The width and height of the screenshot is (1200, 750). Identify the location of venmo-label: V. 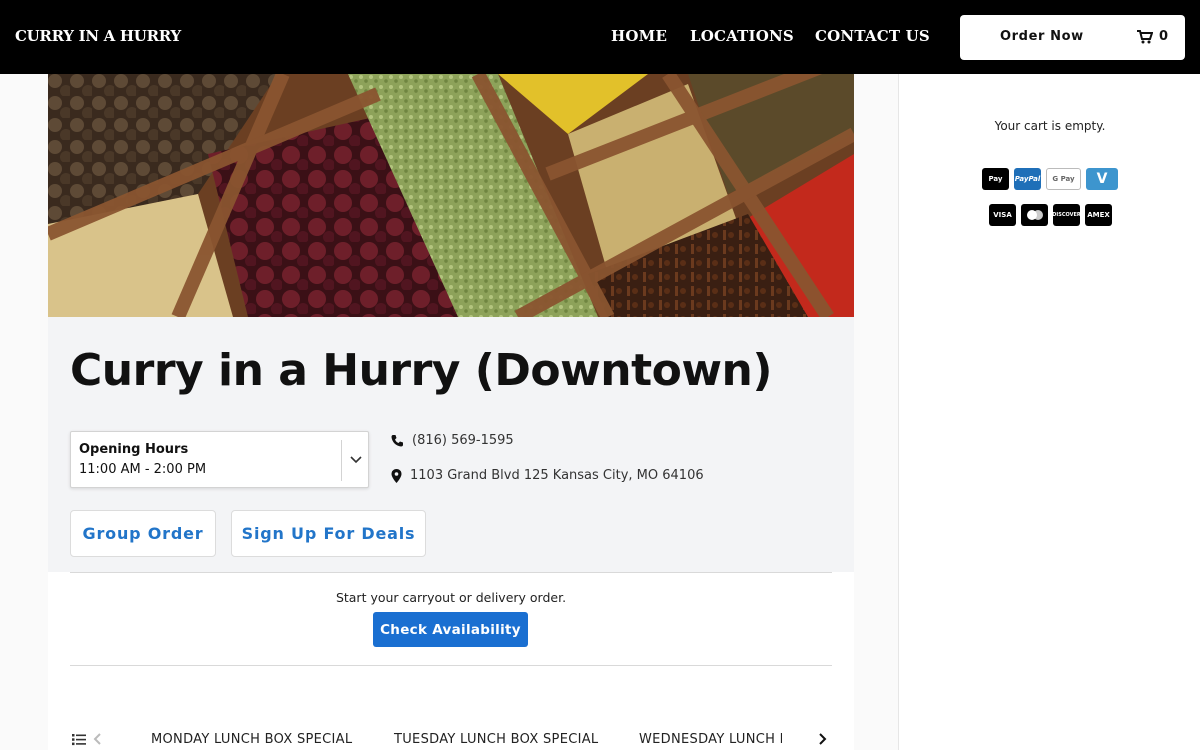
(1102, 179).